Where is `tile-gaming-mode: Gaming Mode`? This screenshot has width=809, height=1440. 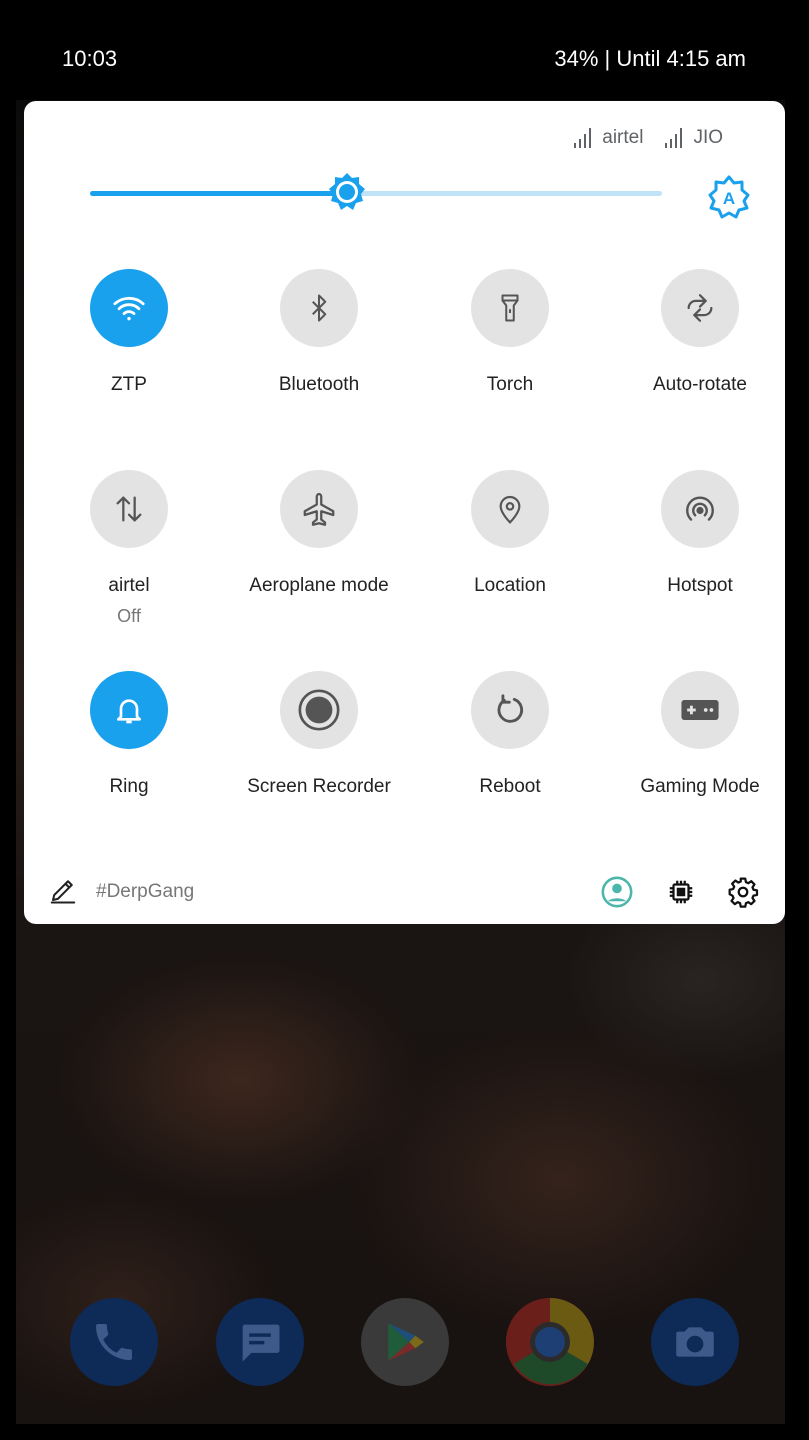 tile-gaming-mode: Gaming Mode is located at coordinates (700, 734).